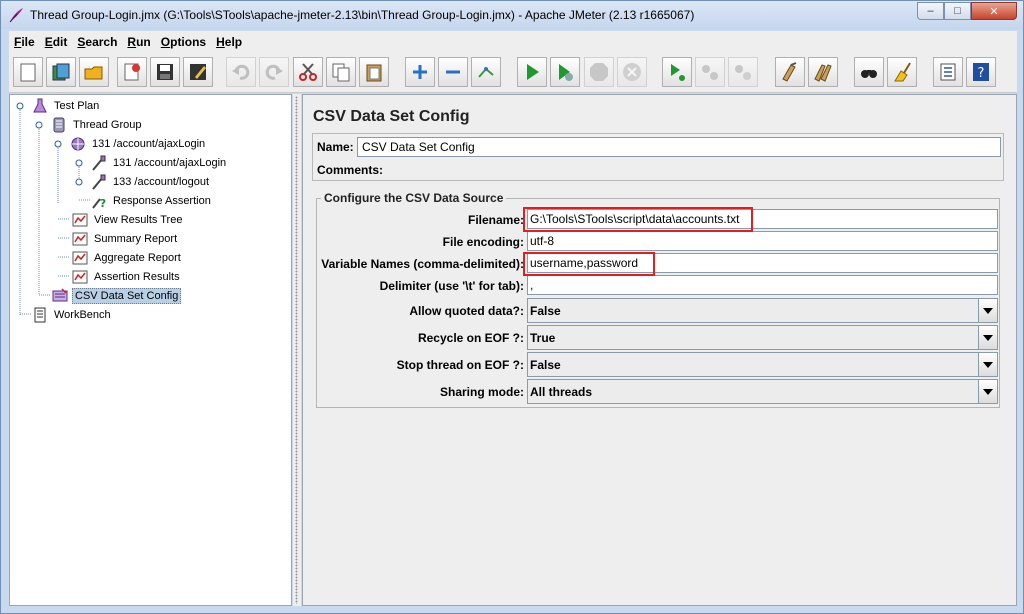 The image size is (1024, 614). What do you see at coordinates (948, 72) in the screenshot?
I see `function-helper-button` at bounding box center [948, 72].